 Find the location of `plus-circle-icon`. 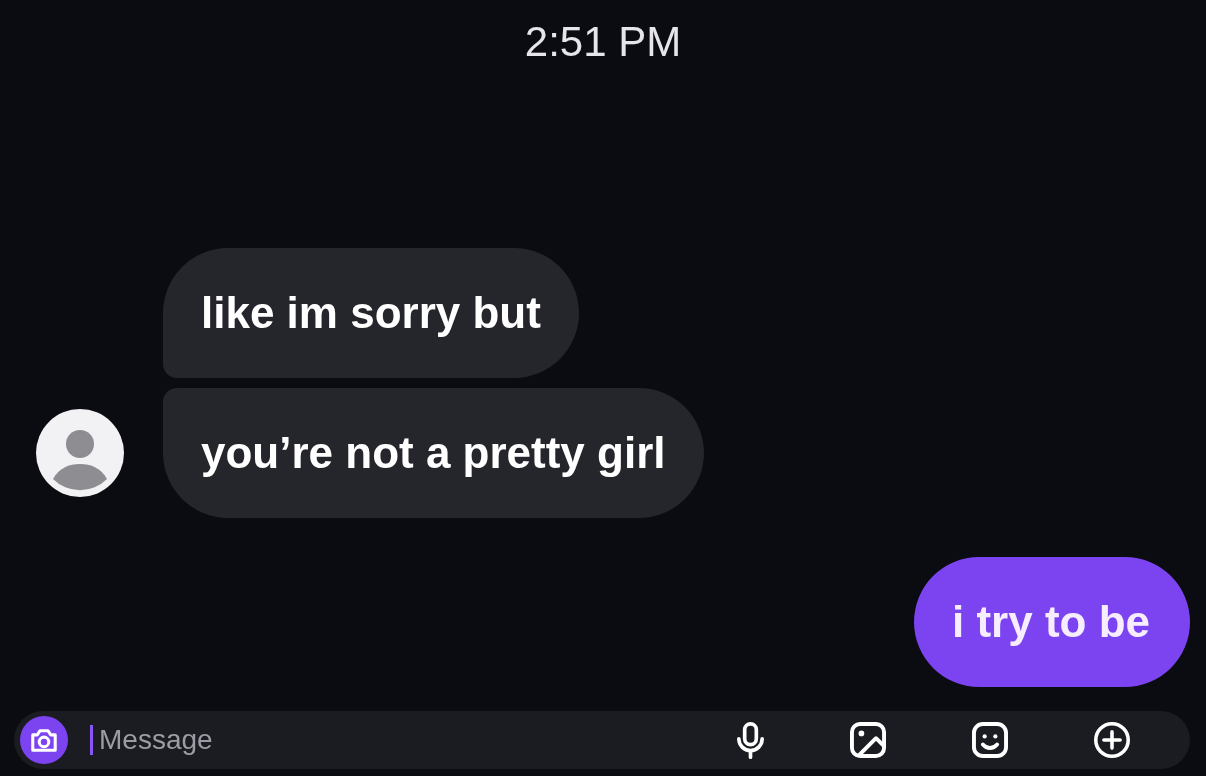

plus-circle-icon is located at coordinates (1112, 740).